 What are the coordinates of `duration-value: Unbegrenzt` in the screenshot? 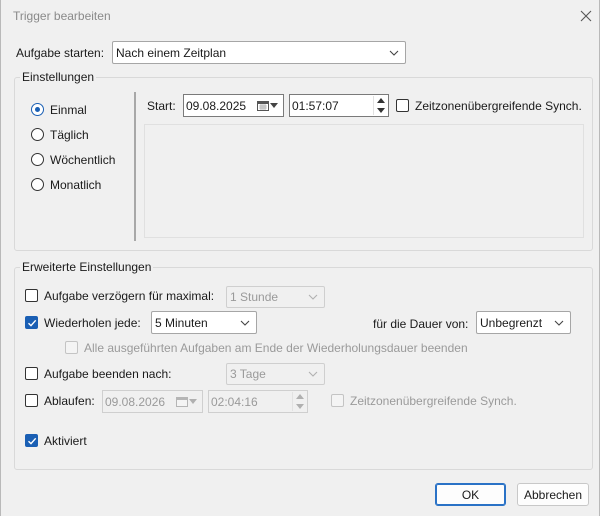 It's located at (511, 322).